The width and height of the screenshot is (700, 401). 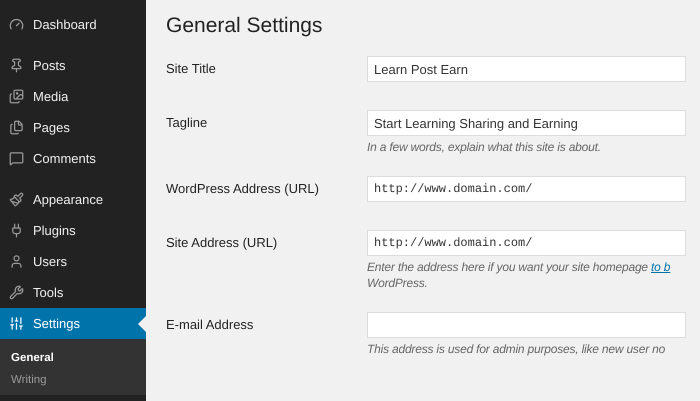 What do you see at coordinates (16, 261) in the screenshot?
I see `users-icon` at bounding box center [16, 261].